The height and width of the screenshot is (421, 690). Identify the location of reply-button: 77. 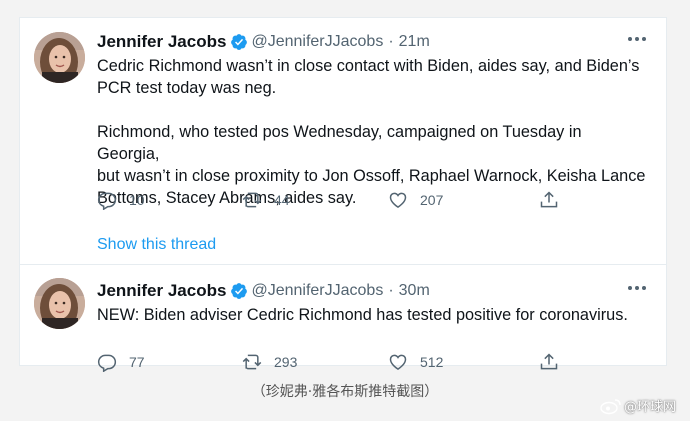
(121, 362).